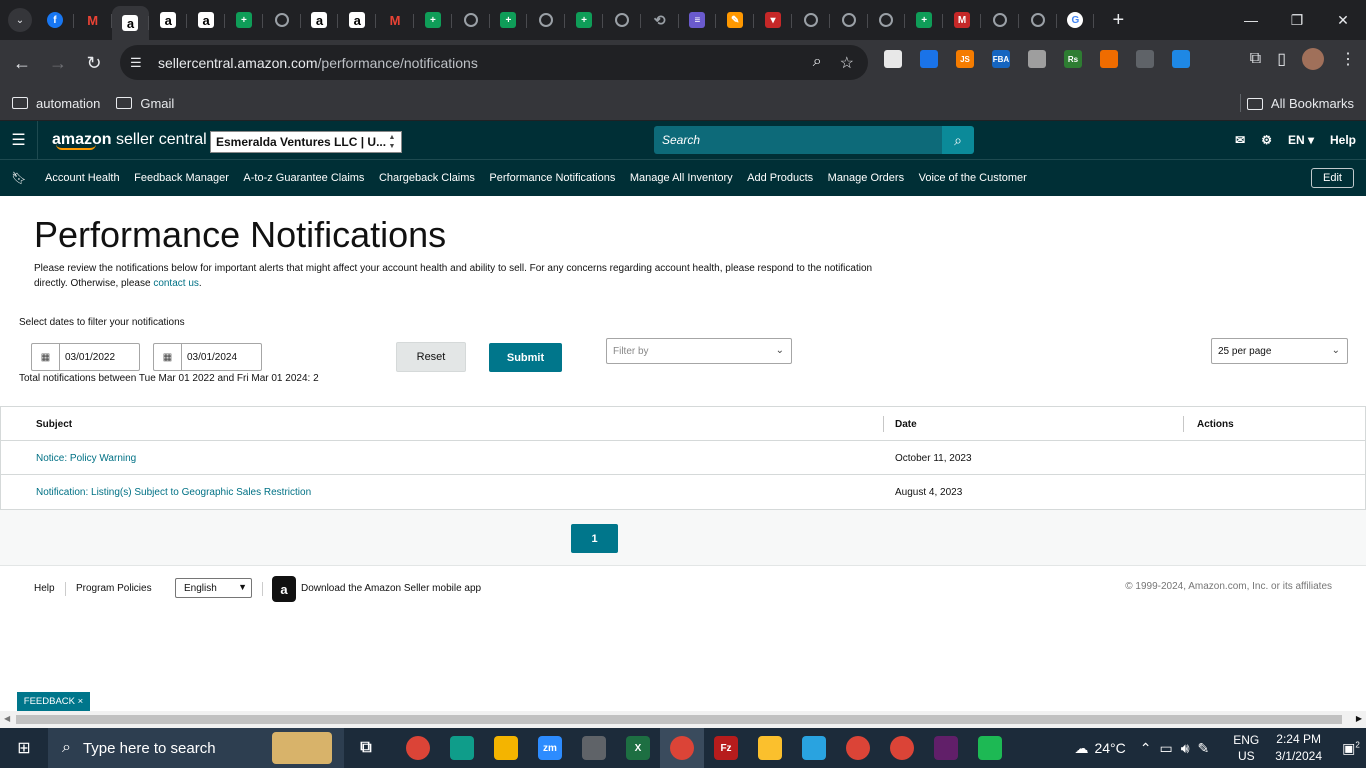  What do you see at coordinates (138, 63) in the screenshot?
I see `site-info-icon: ☰` at bounding box center [138, 63].